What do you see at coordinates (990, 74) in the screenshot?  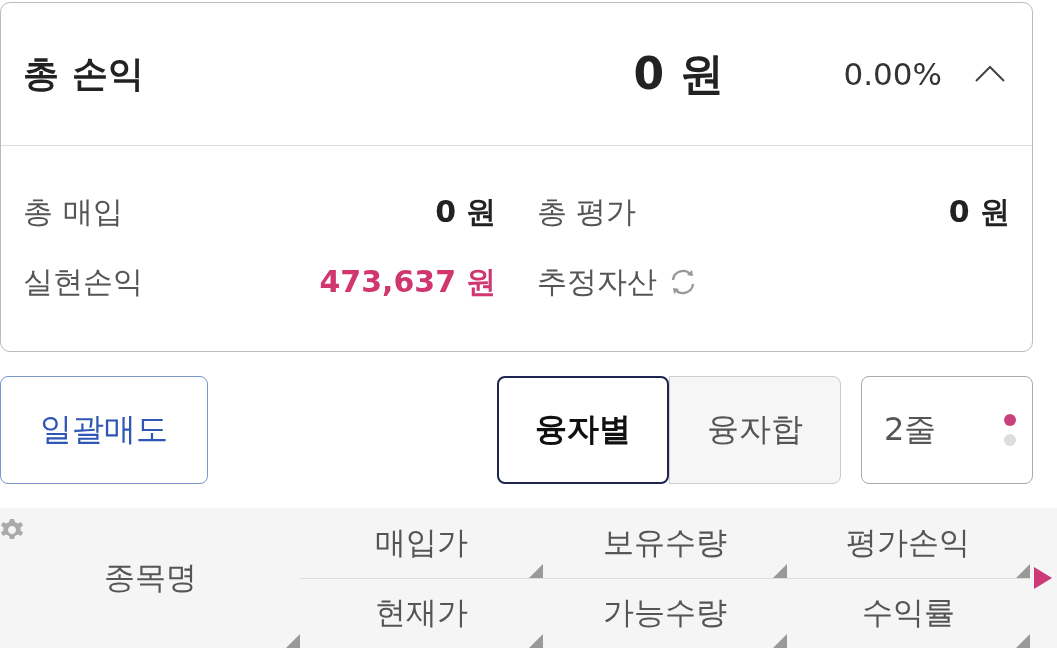 I see `chevron-icon` at bounding box center [990, 74].